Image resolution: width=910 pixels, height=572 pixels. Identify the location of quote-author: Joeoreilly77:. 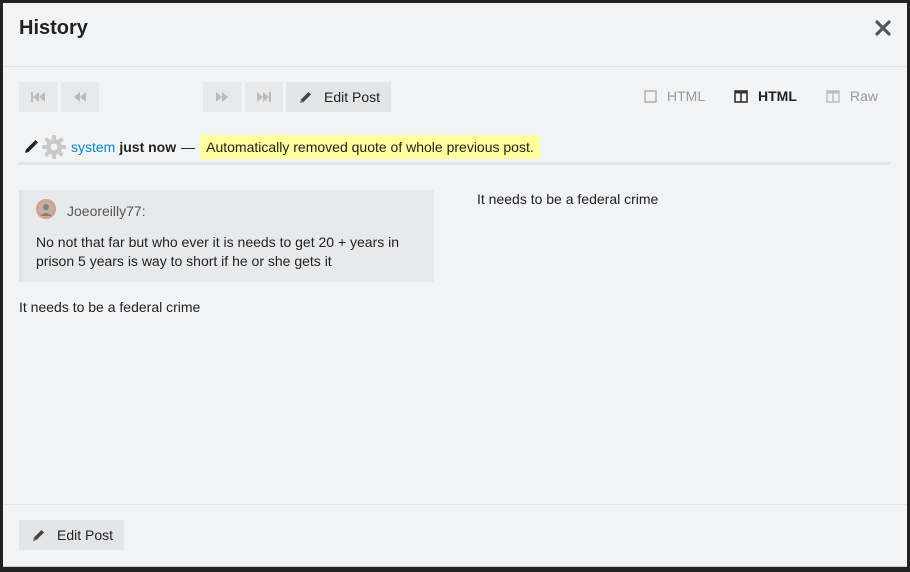
(106, 211).